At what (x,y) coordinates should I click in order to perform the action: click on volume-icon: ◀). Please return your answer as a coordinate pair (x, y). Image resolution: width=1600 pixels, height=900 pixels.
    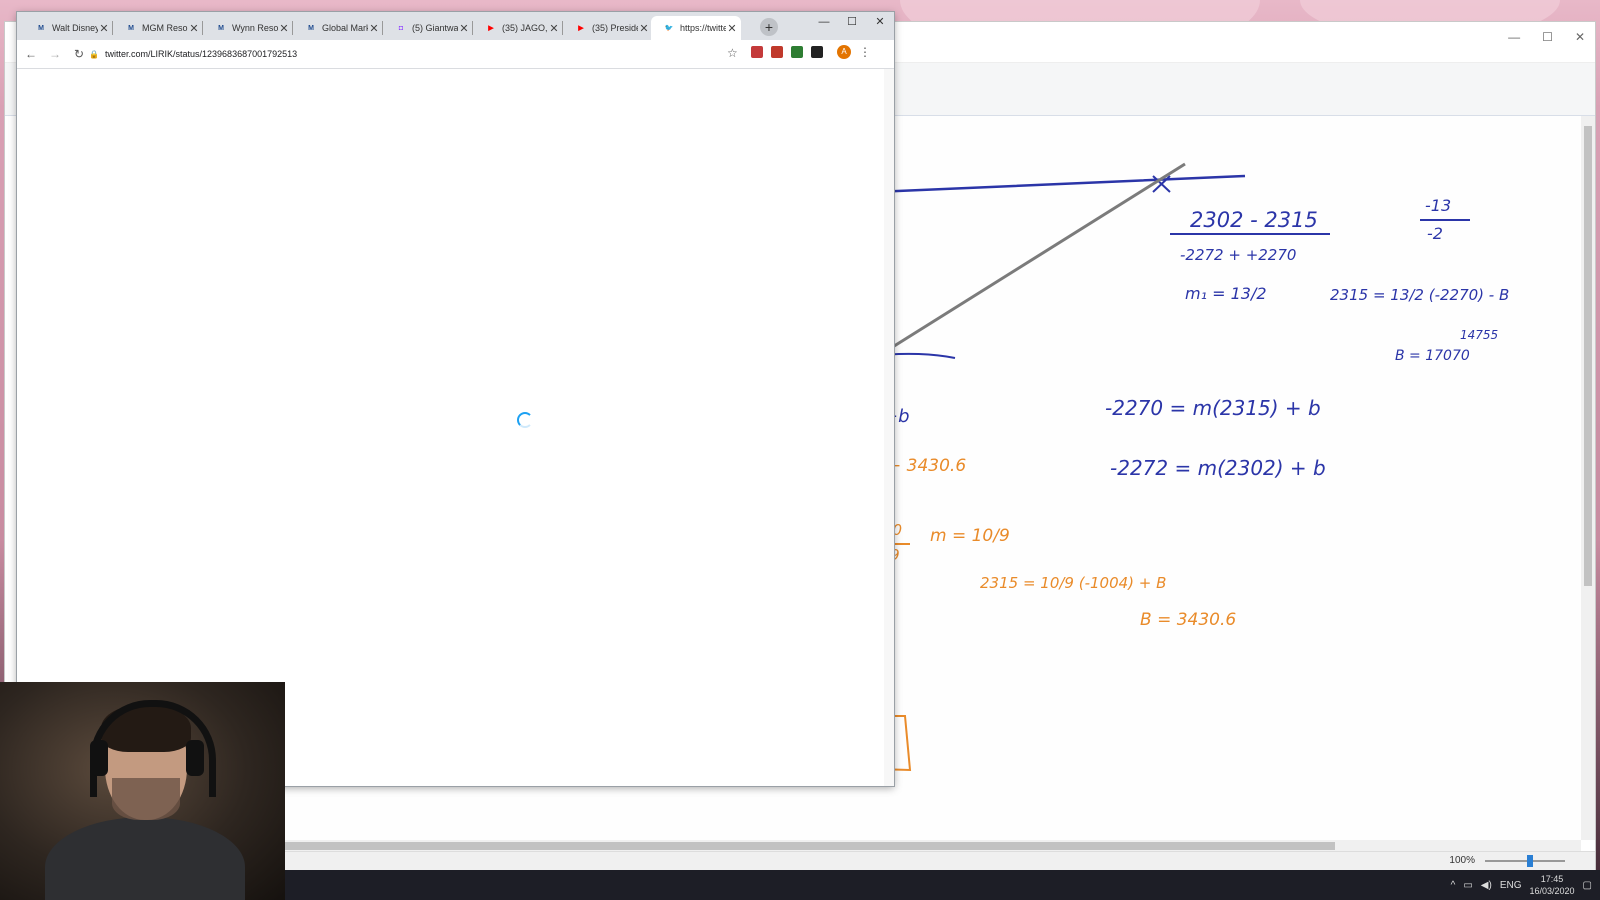
    Looking at the image, I should click on (1486, 885).